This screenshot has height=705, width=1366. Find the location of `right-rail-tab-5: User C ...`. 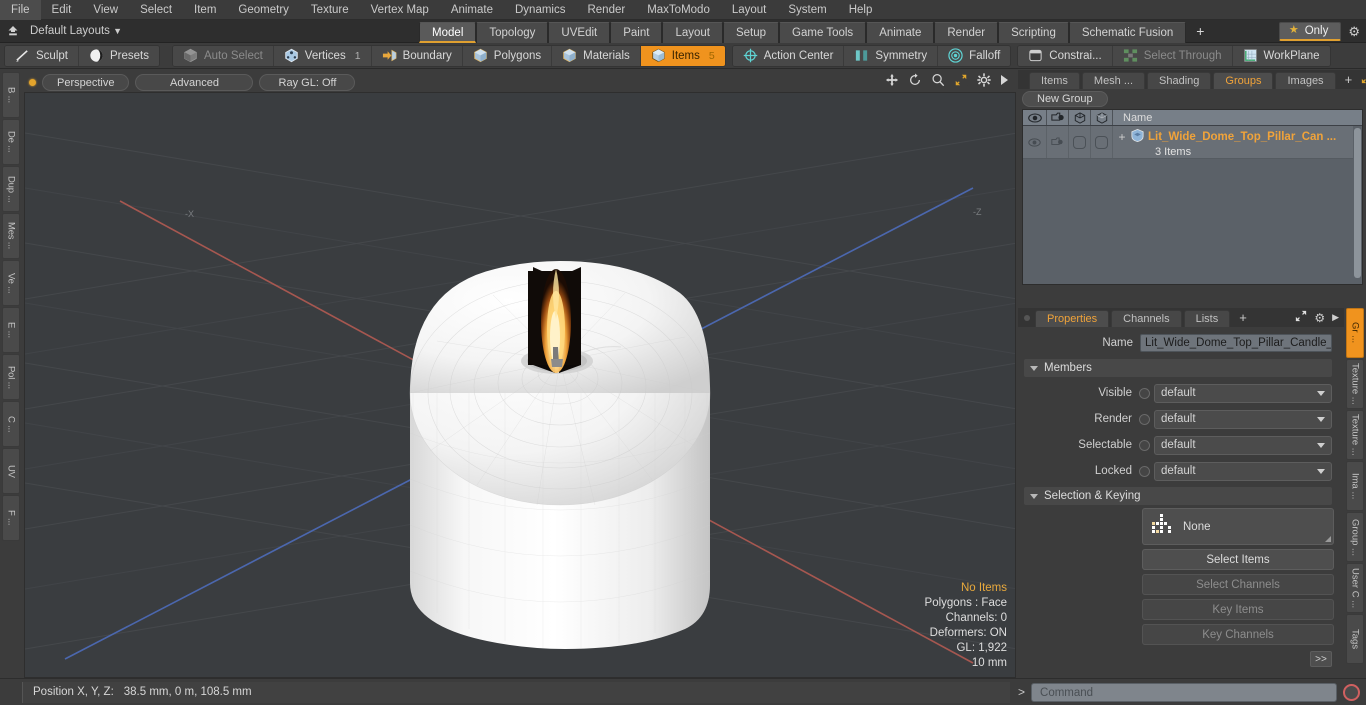

right-rail-tab-5: User C ... is located at coordinates (1355, 588).